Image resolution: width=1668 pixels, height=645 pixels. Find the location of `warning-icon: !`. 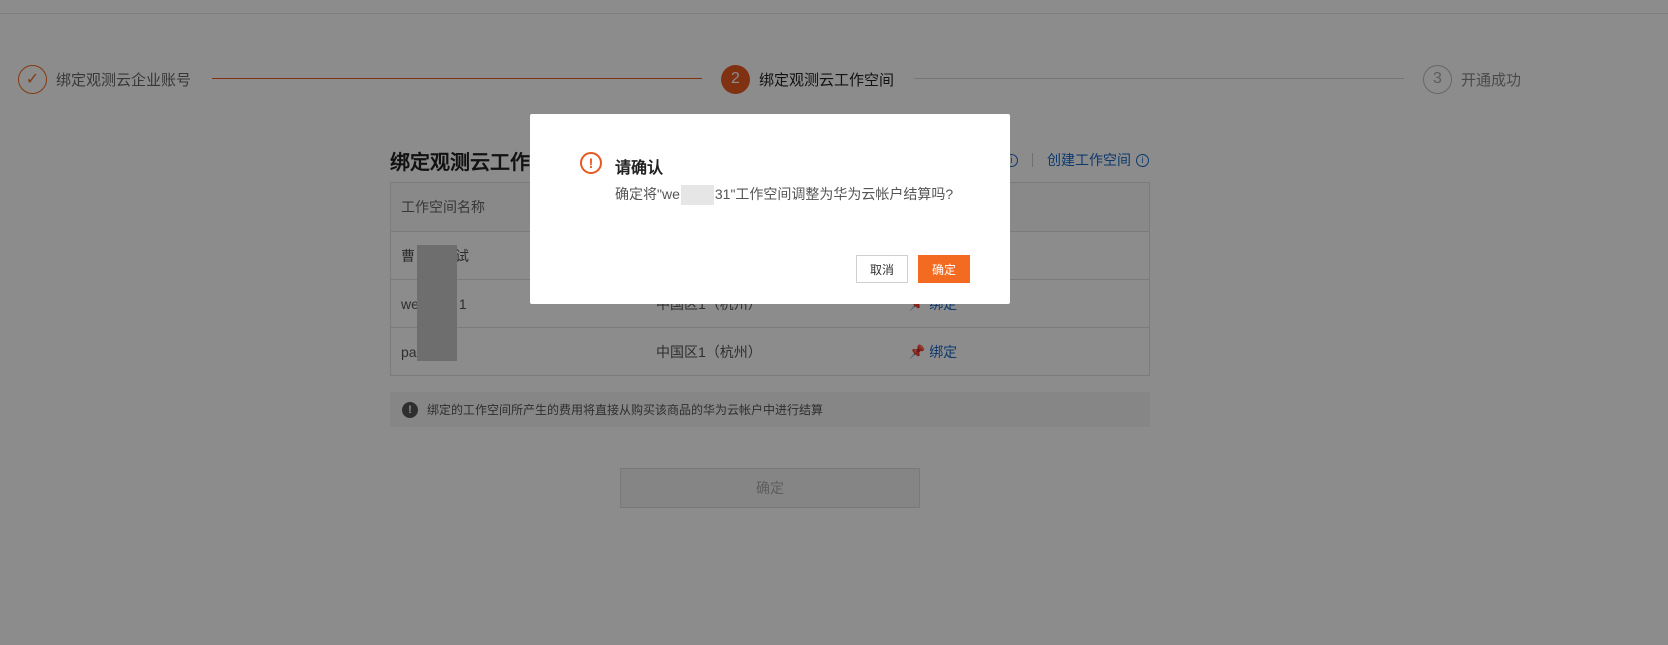

warning-icon: ! is located at coordinates (591, 163).